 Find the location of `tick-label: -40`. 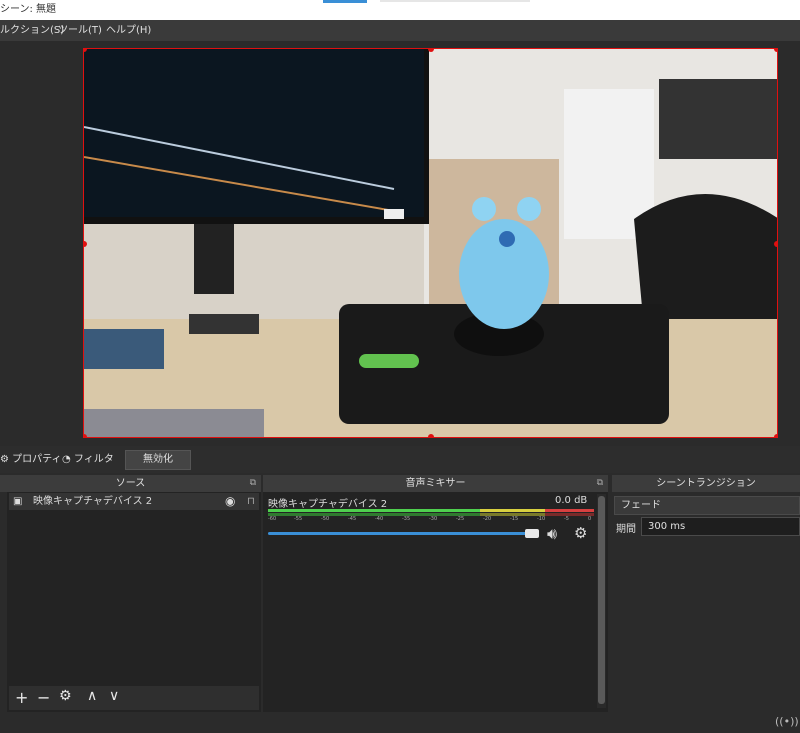

tick-label: -40 is located at coordinates (379, 519).